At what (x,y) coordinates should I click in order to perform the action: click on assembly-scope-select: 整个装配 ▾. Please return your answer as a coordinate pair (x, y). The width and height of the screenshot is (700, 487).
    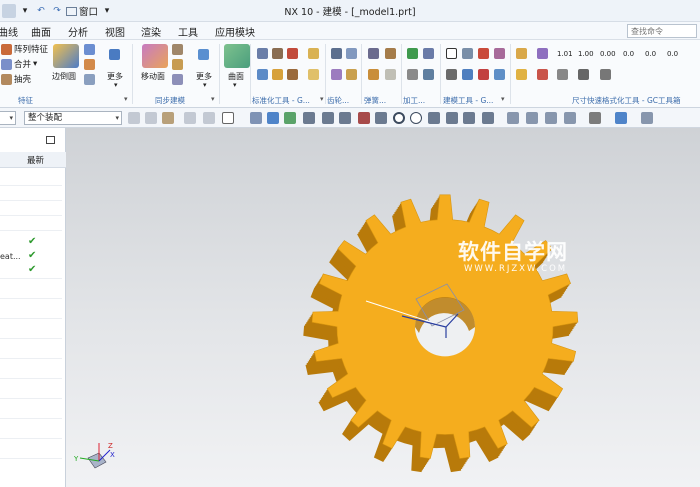
    Looking at the image, I should click on (73, 118).